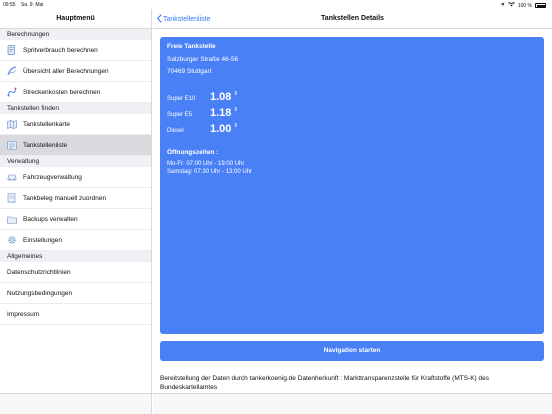  I want to click on back-button: Tankstellenliste, so click(183, 19).